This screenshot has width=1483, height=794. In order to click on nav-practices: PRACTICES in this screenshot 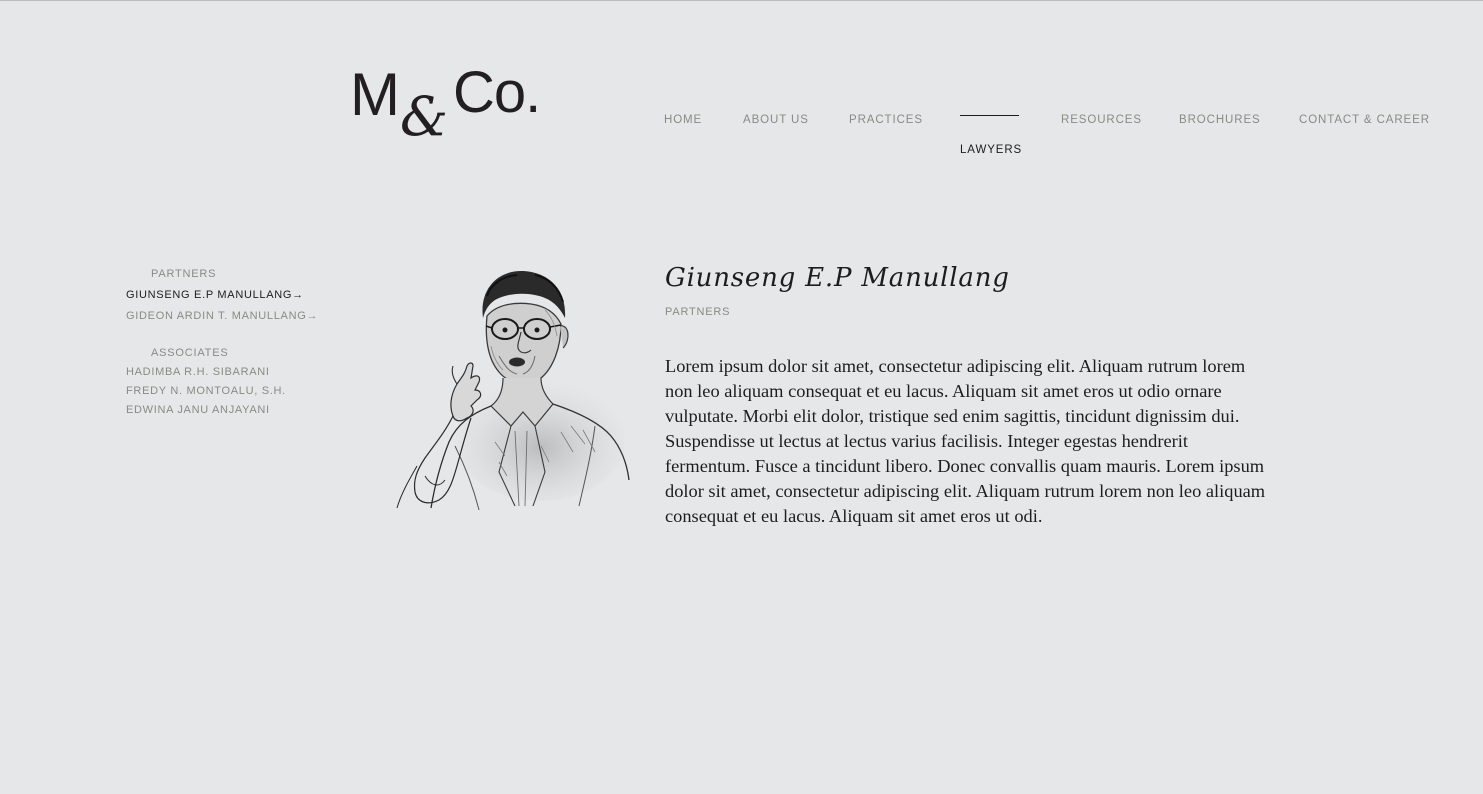, I will do `click(886, 120)`.